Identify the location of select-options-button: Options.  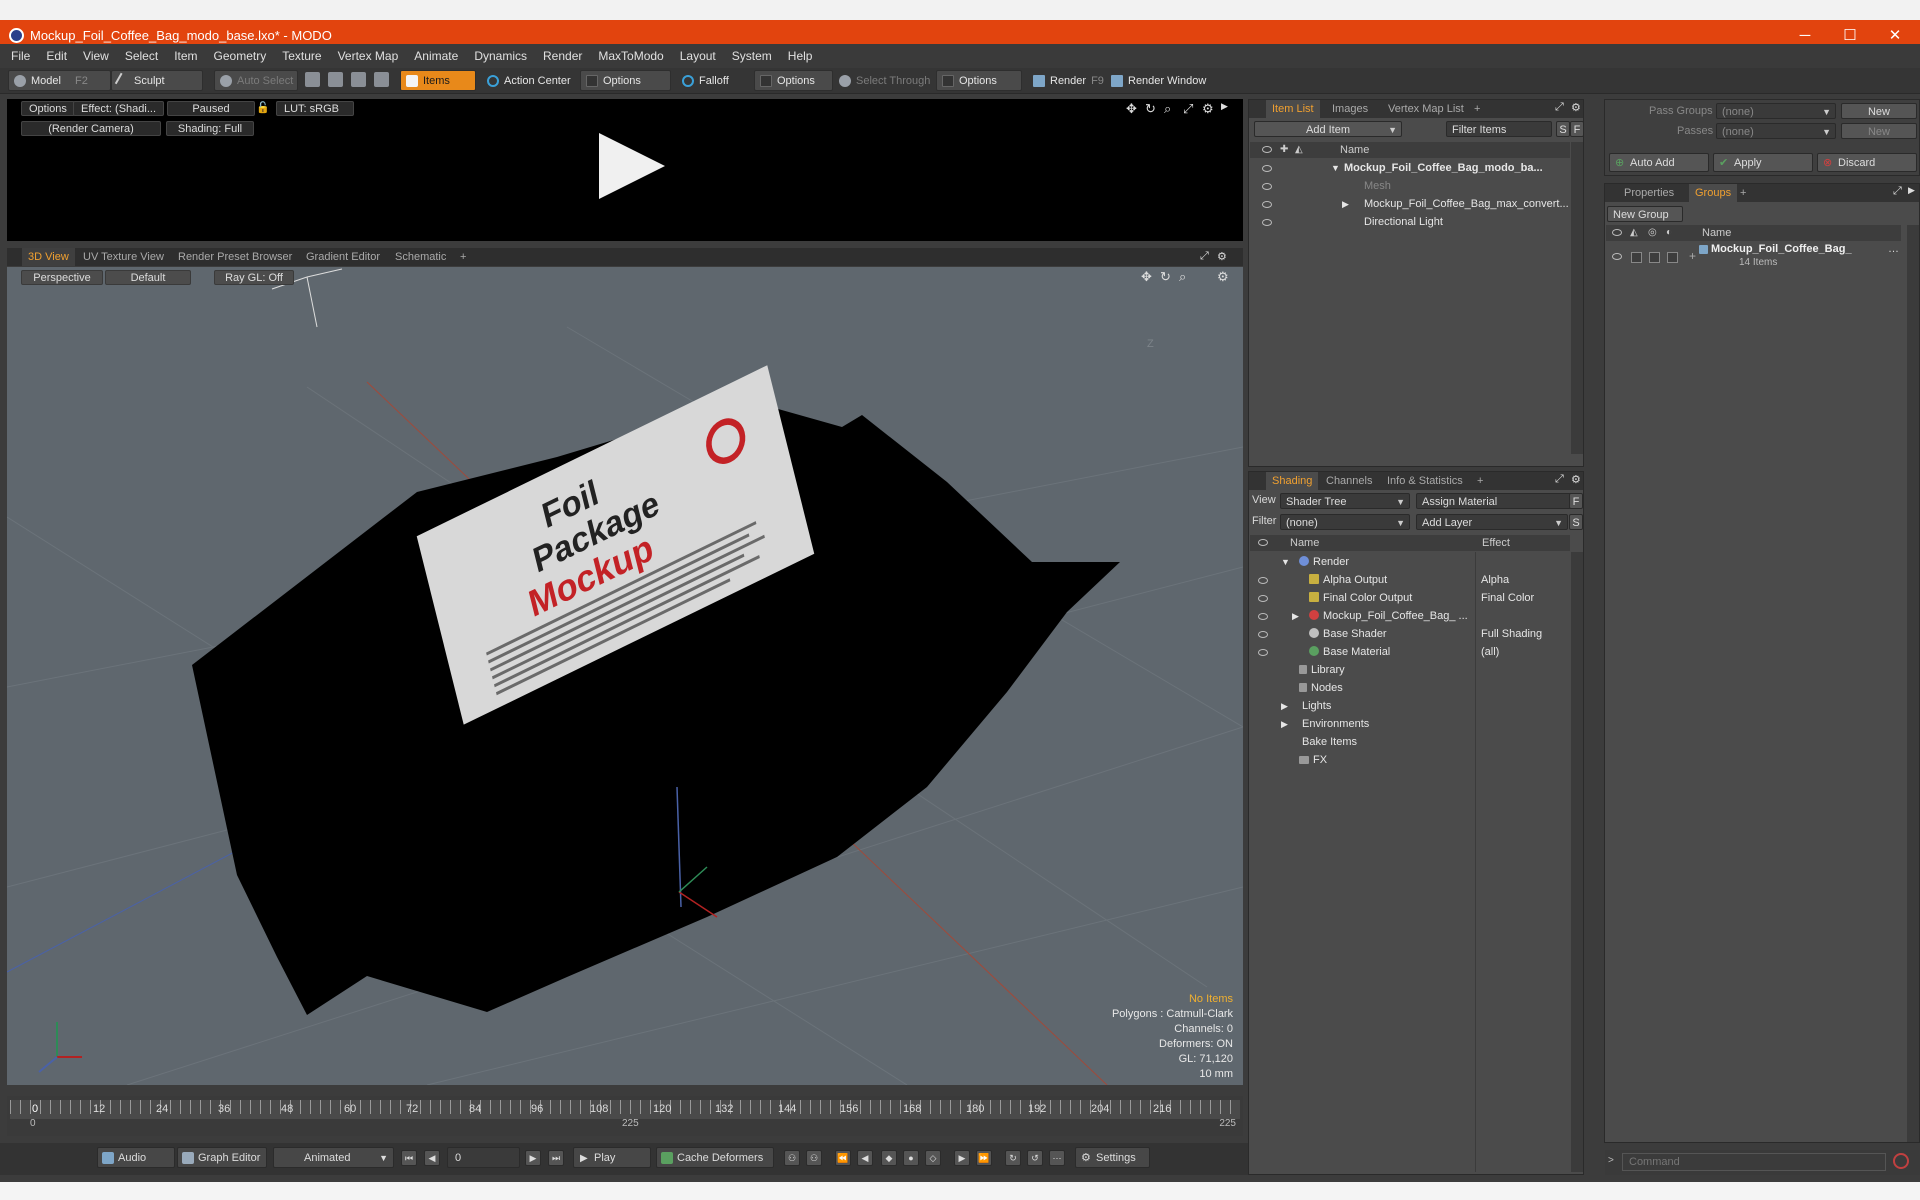
(979, 80).